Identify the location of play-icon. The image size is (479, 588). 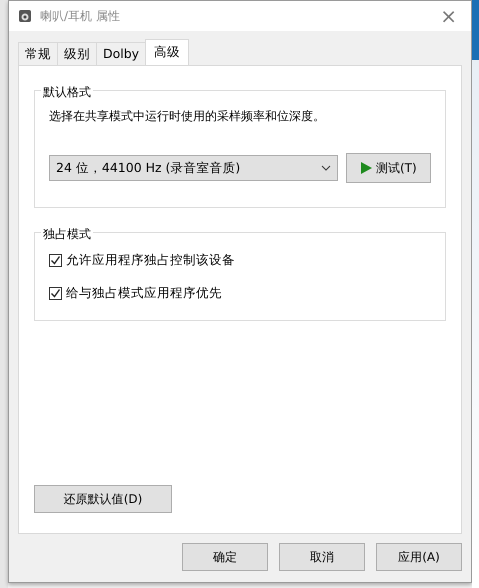
(366, 168).